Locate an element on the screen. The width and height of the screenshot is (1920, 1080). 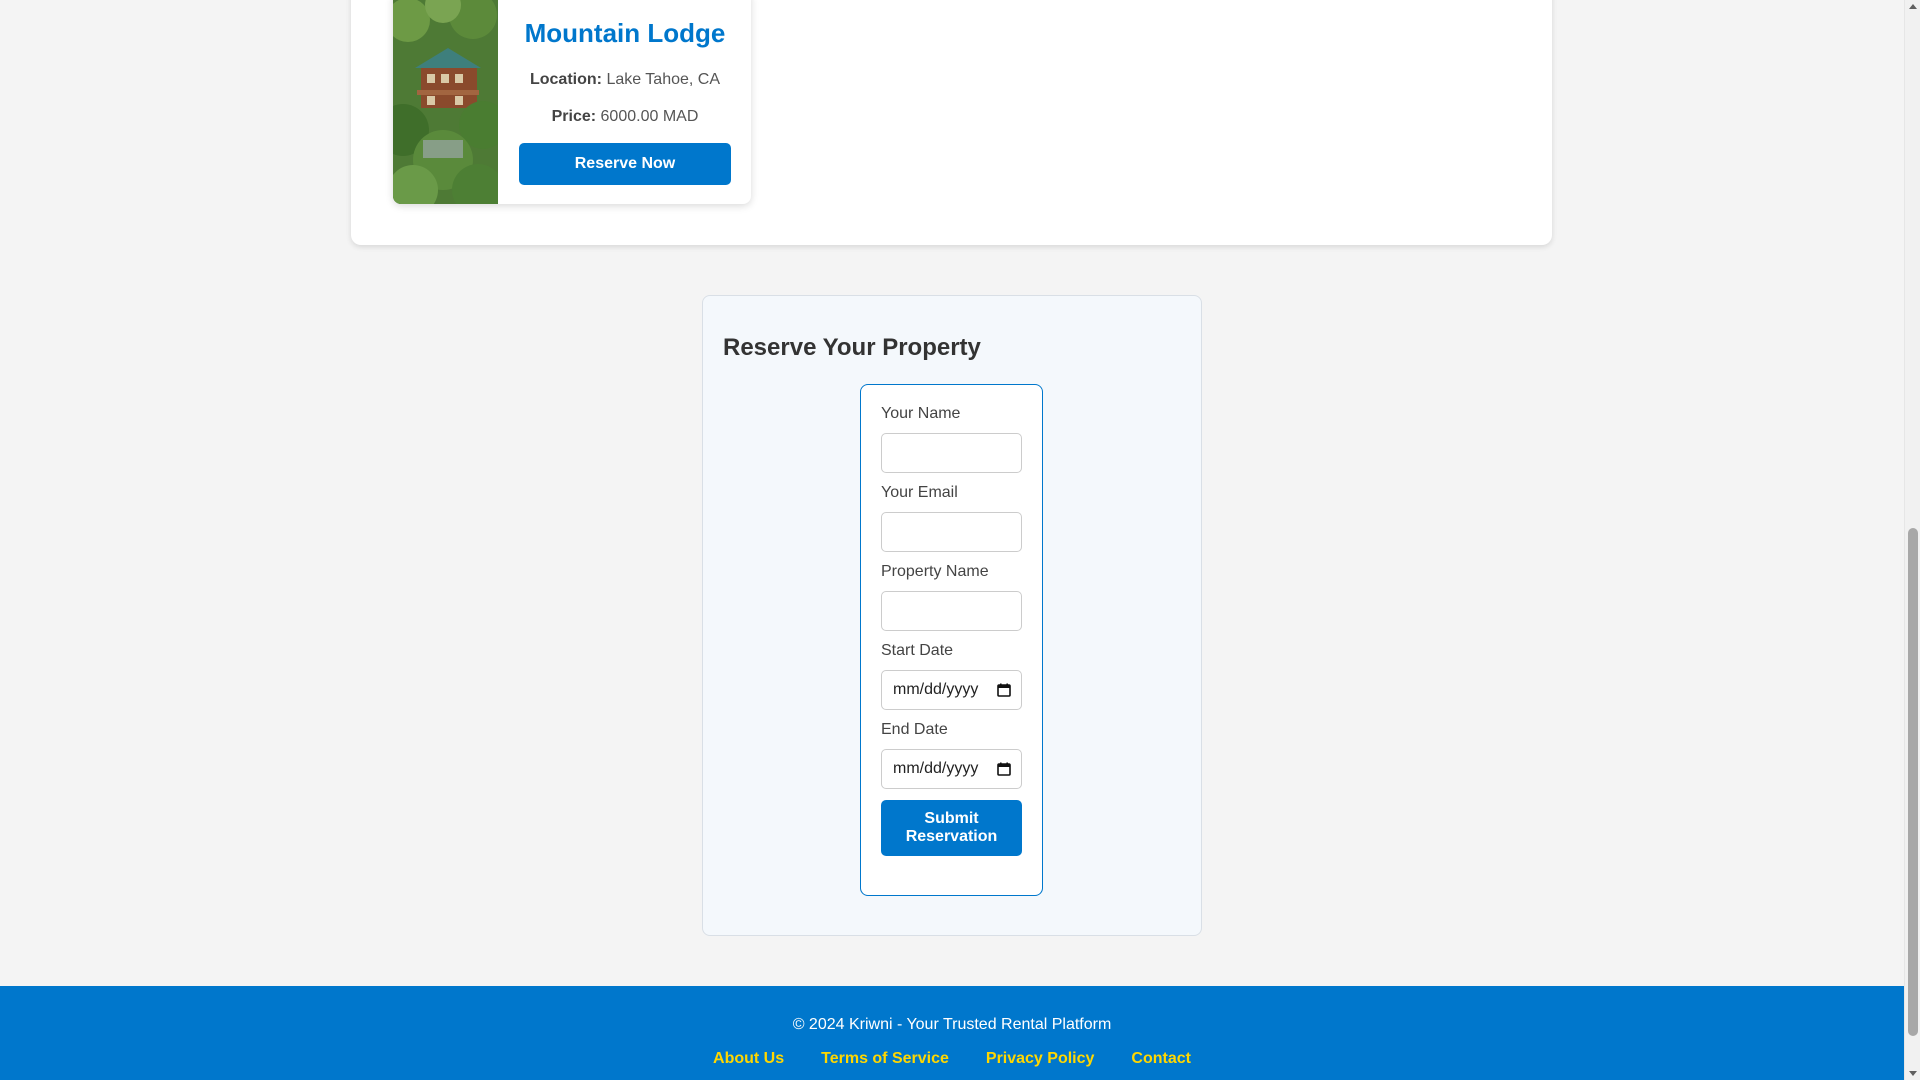
reservation-heading: Reserve Your Property is located at coordinates (852, 347).